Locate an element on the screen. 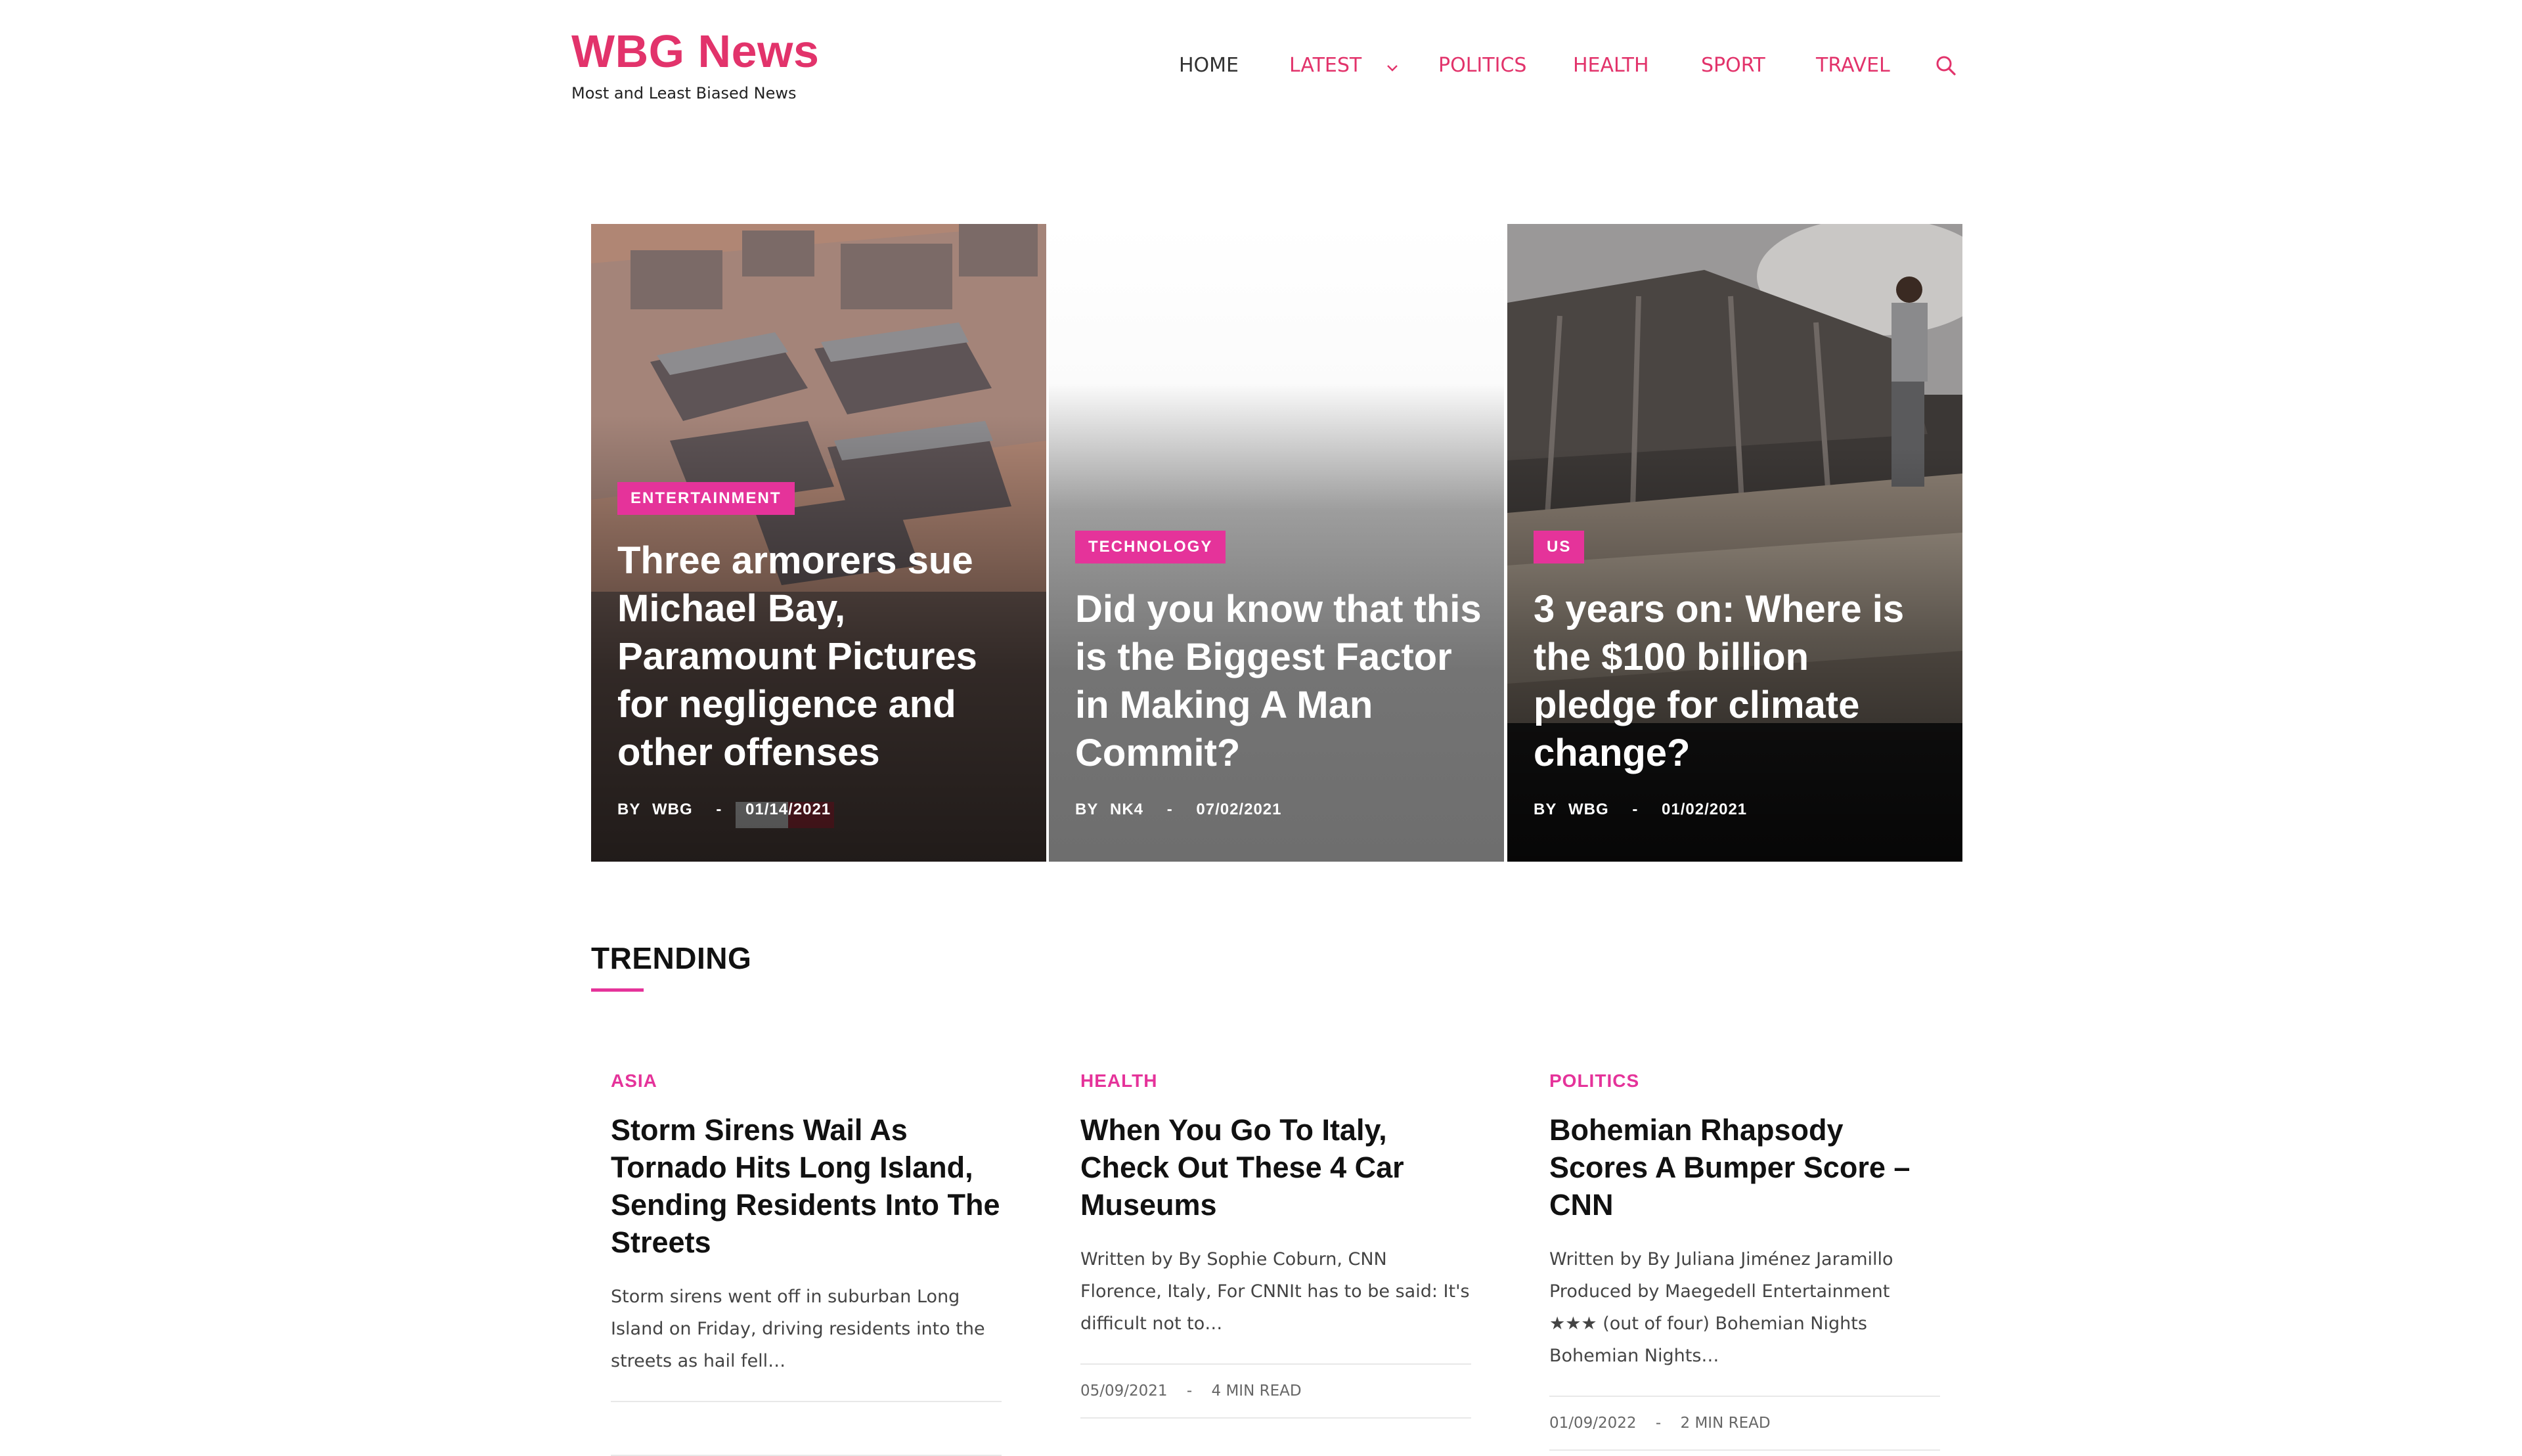 The height and width of the screenshot is (1456, 2522). meta-date: 07/02/2021 is located at coordinates (1239, 809).